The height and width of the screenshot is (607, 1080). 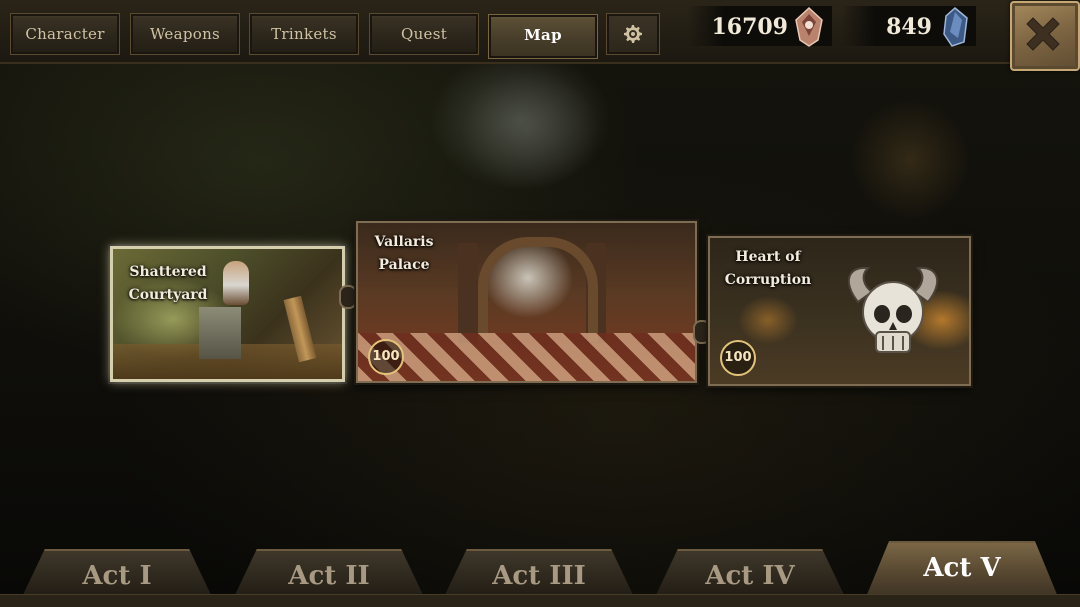 What do you see at coordinates (540, 600) in the screenshot?
I see `bottom-bar` at bounding box center [540, 600].